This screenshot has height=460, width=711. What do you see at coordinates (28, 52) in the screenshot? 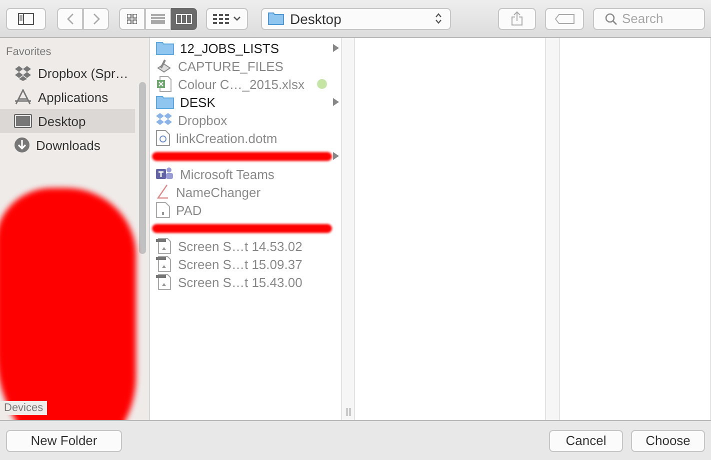
I see `sidebar-section-title: Favorites` at bounding box center [28, 52].